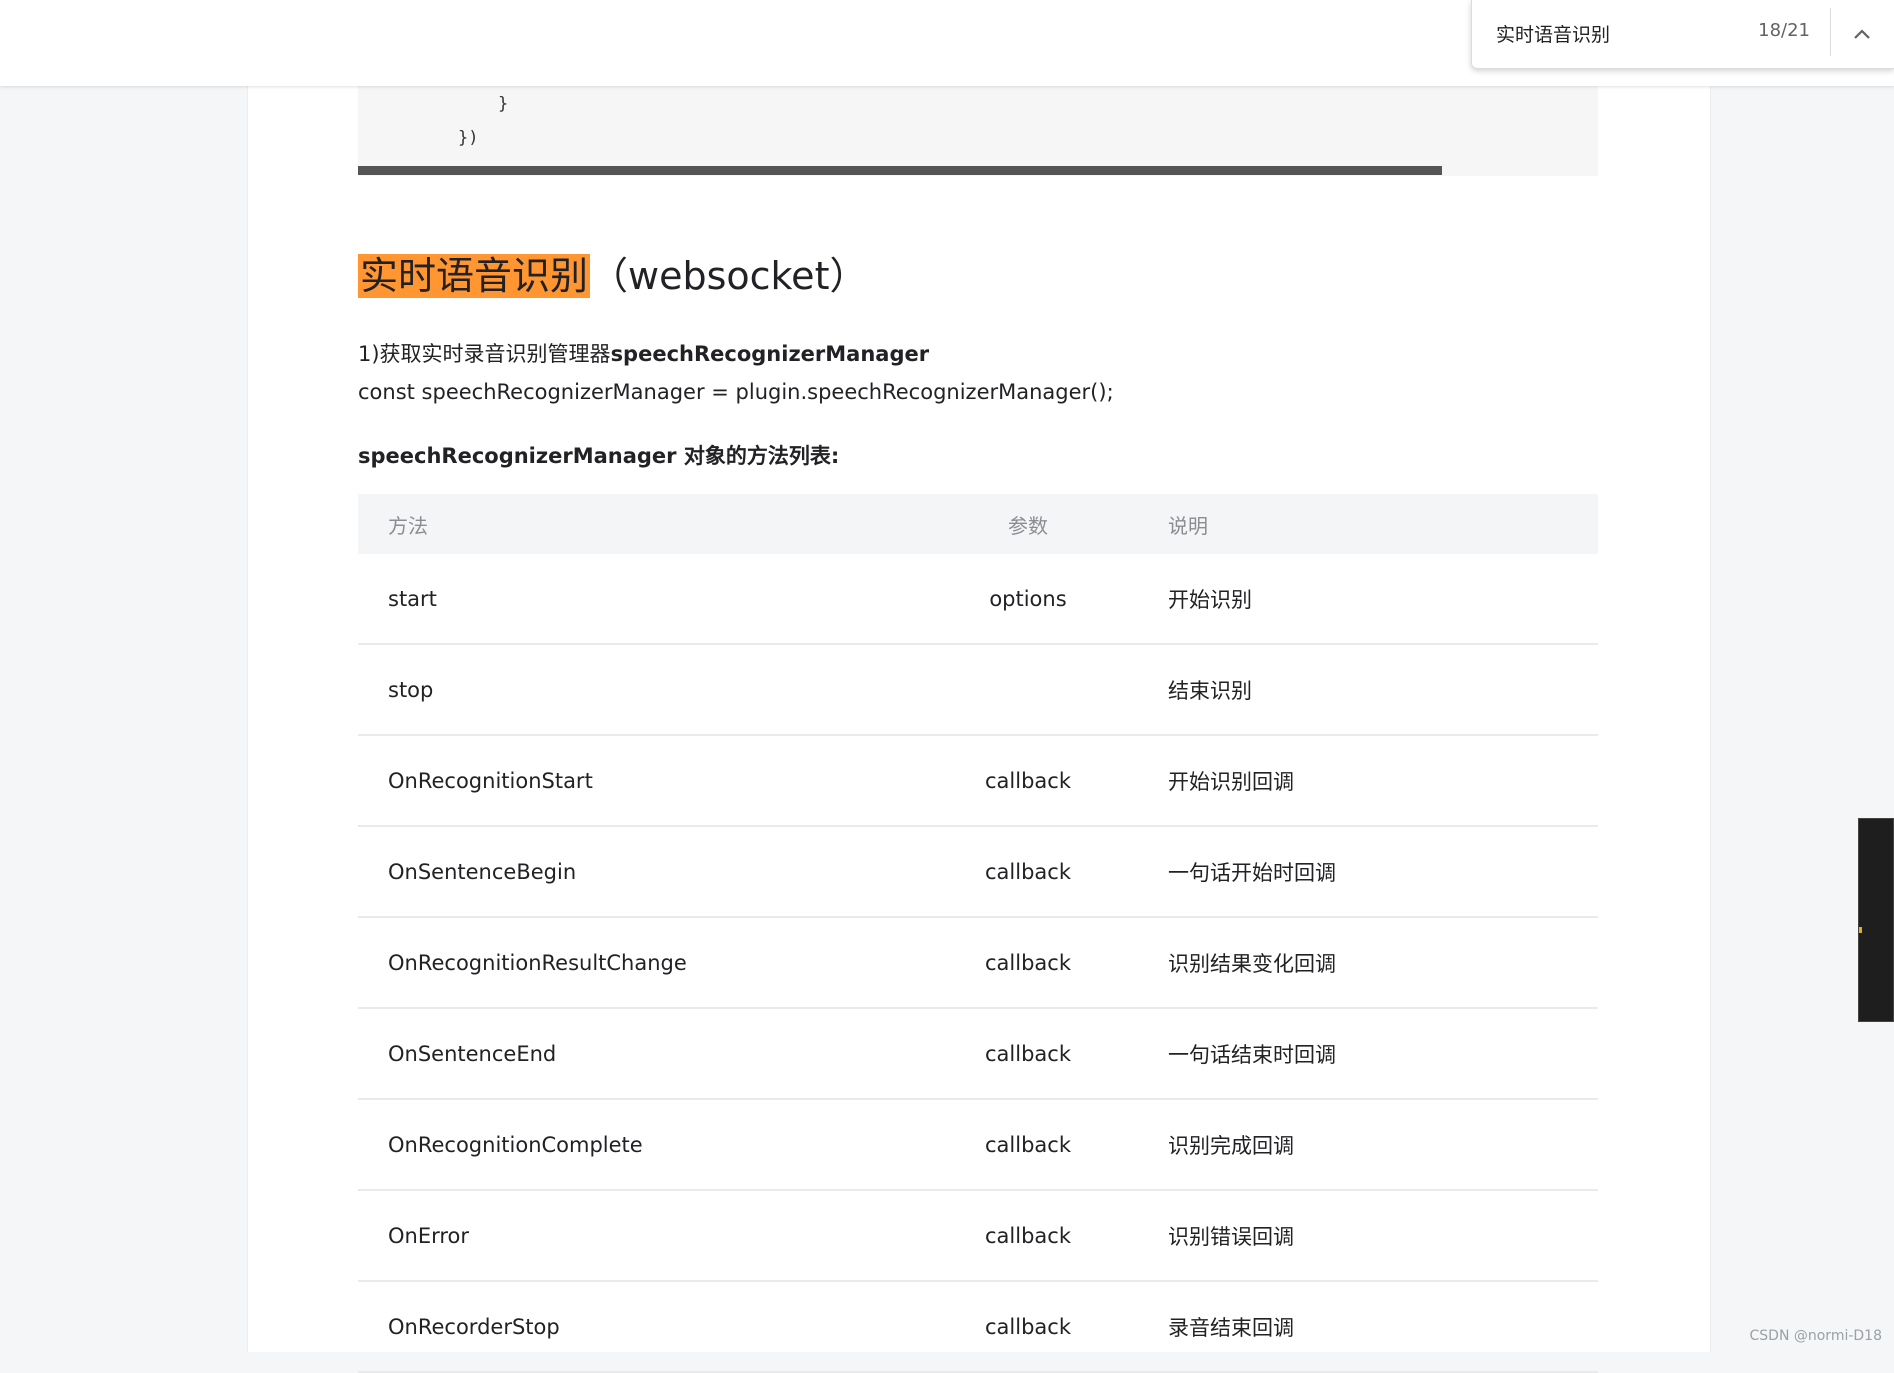  What do you see at coordinates (638, 1054) in the screenshot?
I see `cell-method: OnSentenceEnd` at bounding box center [638, 1054].